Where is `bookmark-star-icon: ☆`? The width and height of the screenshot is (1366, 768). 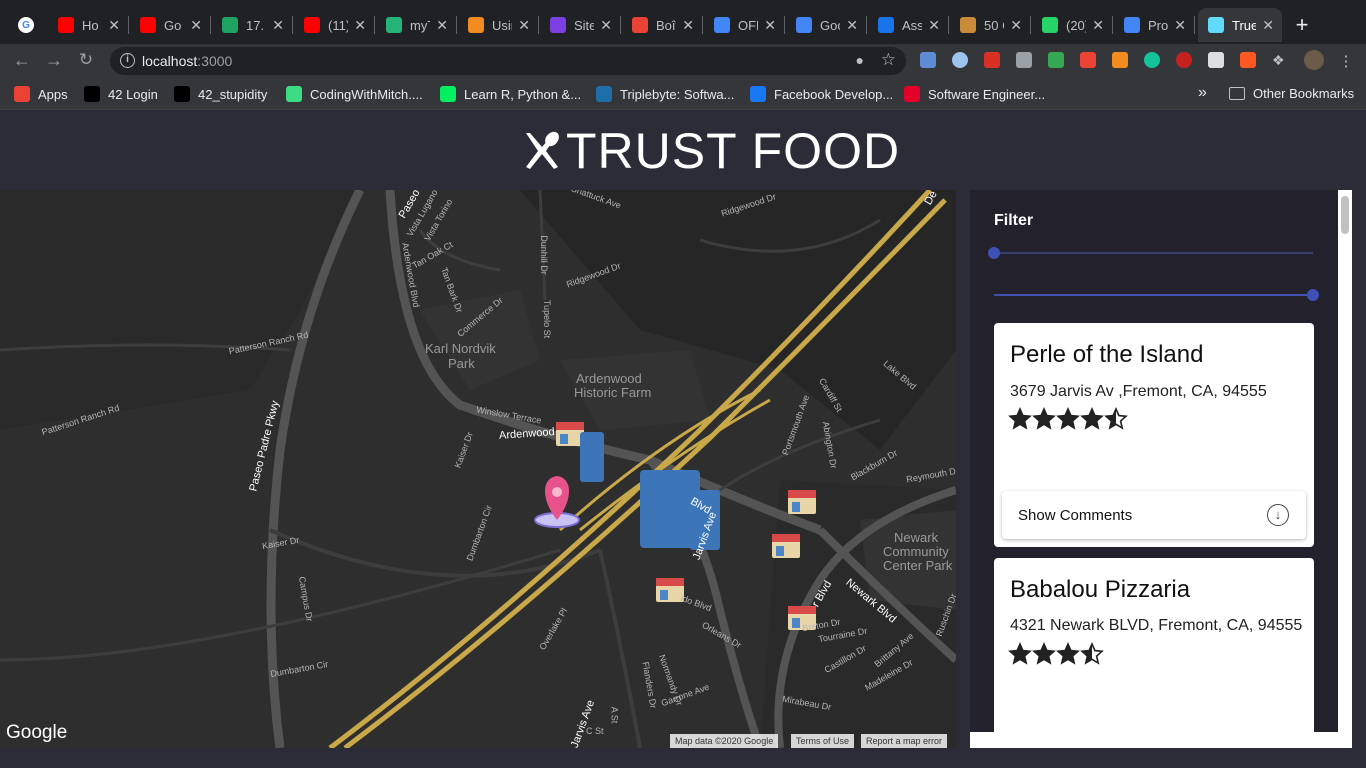
bookmark-star-icon: ☆ is located at coordinates (888, 60).